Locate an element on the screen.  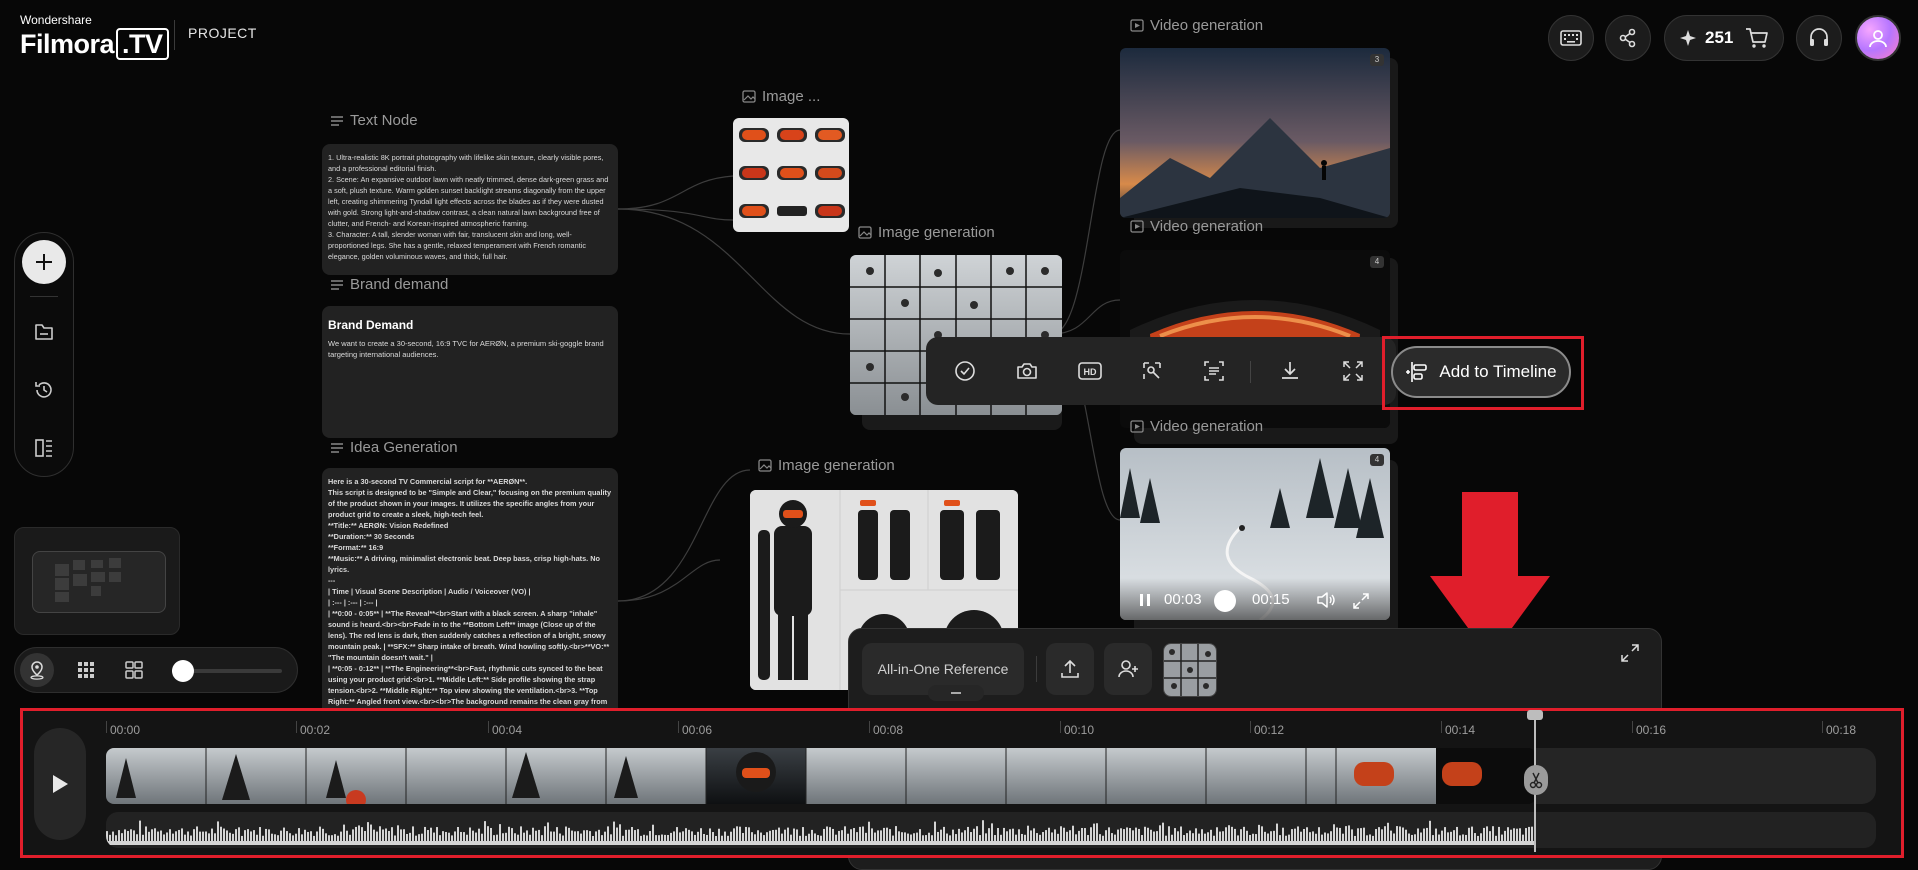
add-person-button is located at coordinates (1128, 669).